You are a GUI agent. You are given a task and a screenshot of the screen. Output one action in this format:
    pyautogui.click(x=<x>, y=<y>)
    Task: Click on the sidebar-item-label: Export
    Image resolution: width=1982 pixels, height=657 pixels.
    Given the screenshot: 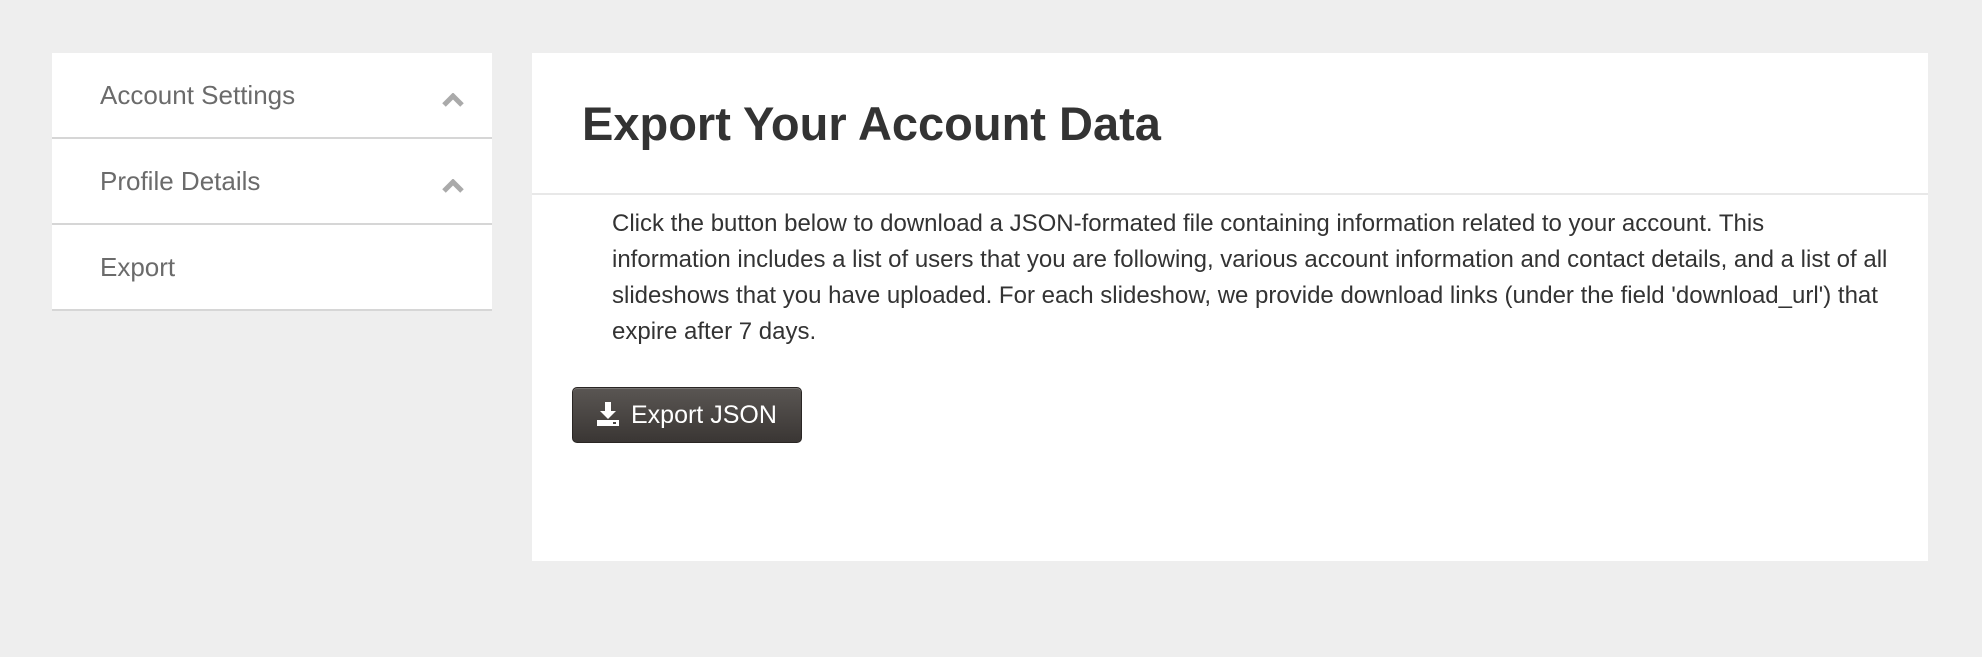 What is the action you would take?
    pyautogui.click(x=138, y=266)
    